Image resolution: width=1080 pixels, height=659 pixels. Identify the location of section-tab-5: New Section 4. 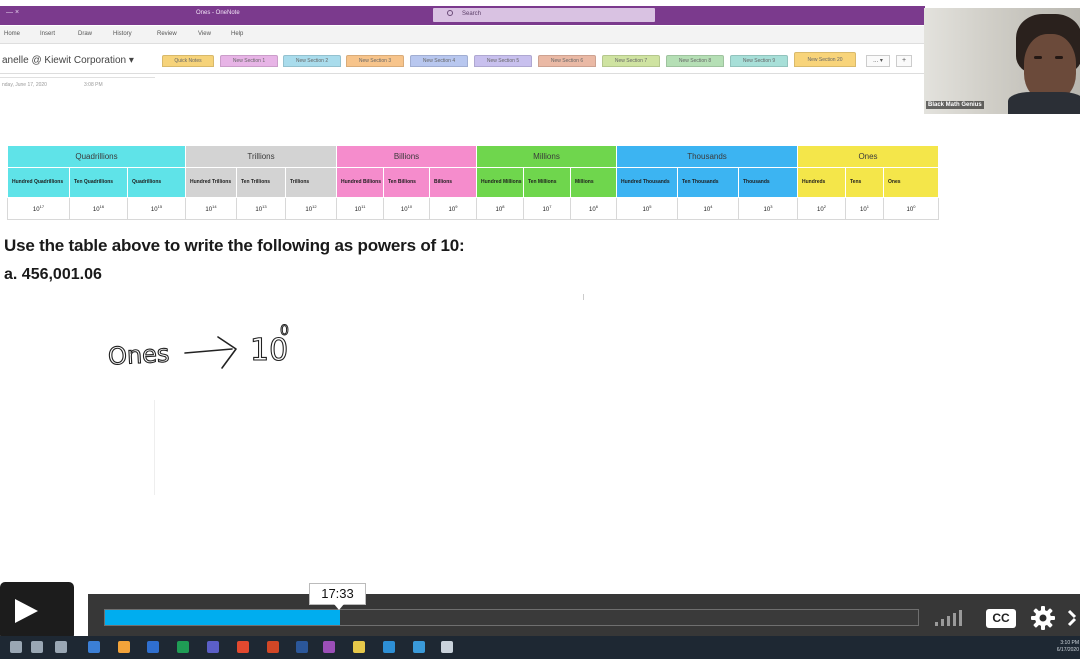
(439, 61).